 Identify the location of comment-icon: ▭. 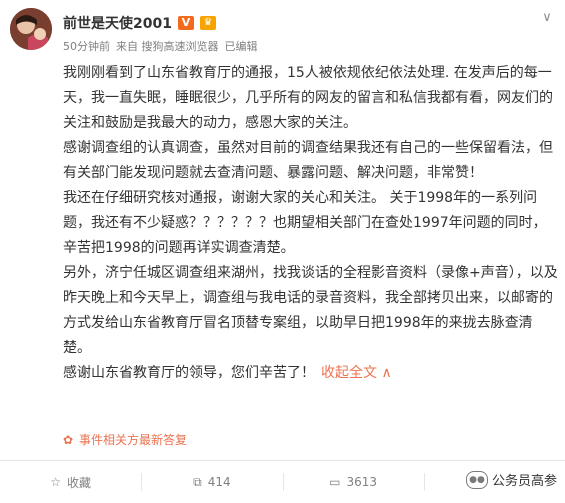
(335, 482).